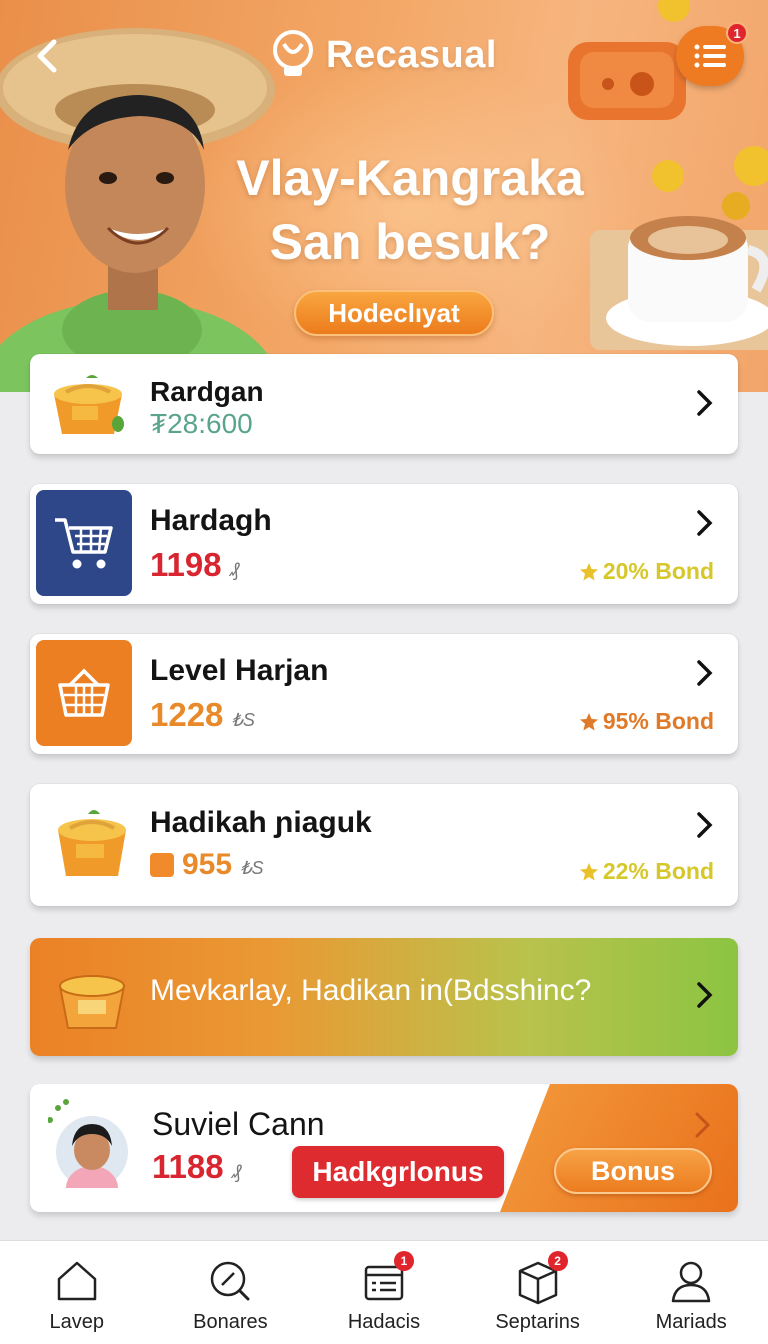  Describe the element at coordinates (633, 1171) in the screenshot. I see `bonus-button: Bonus` at that location.